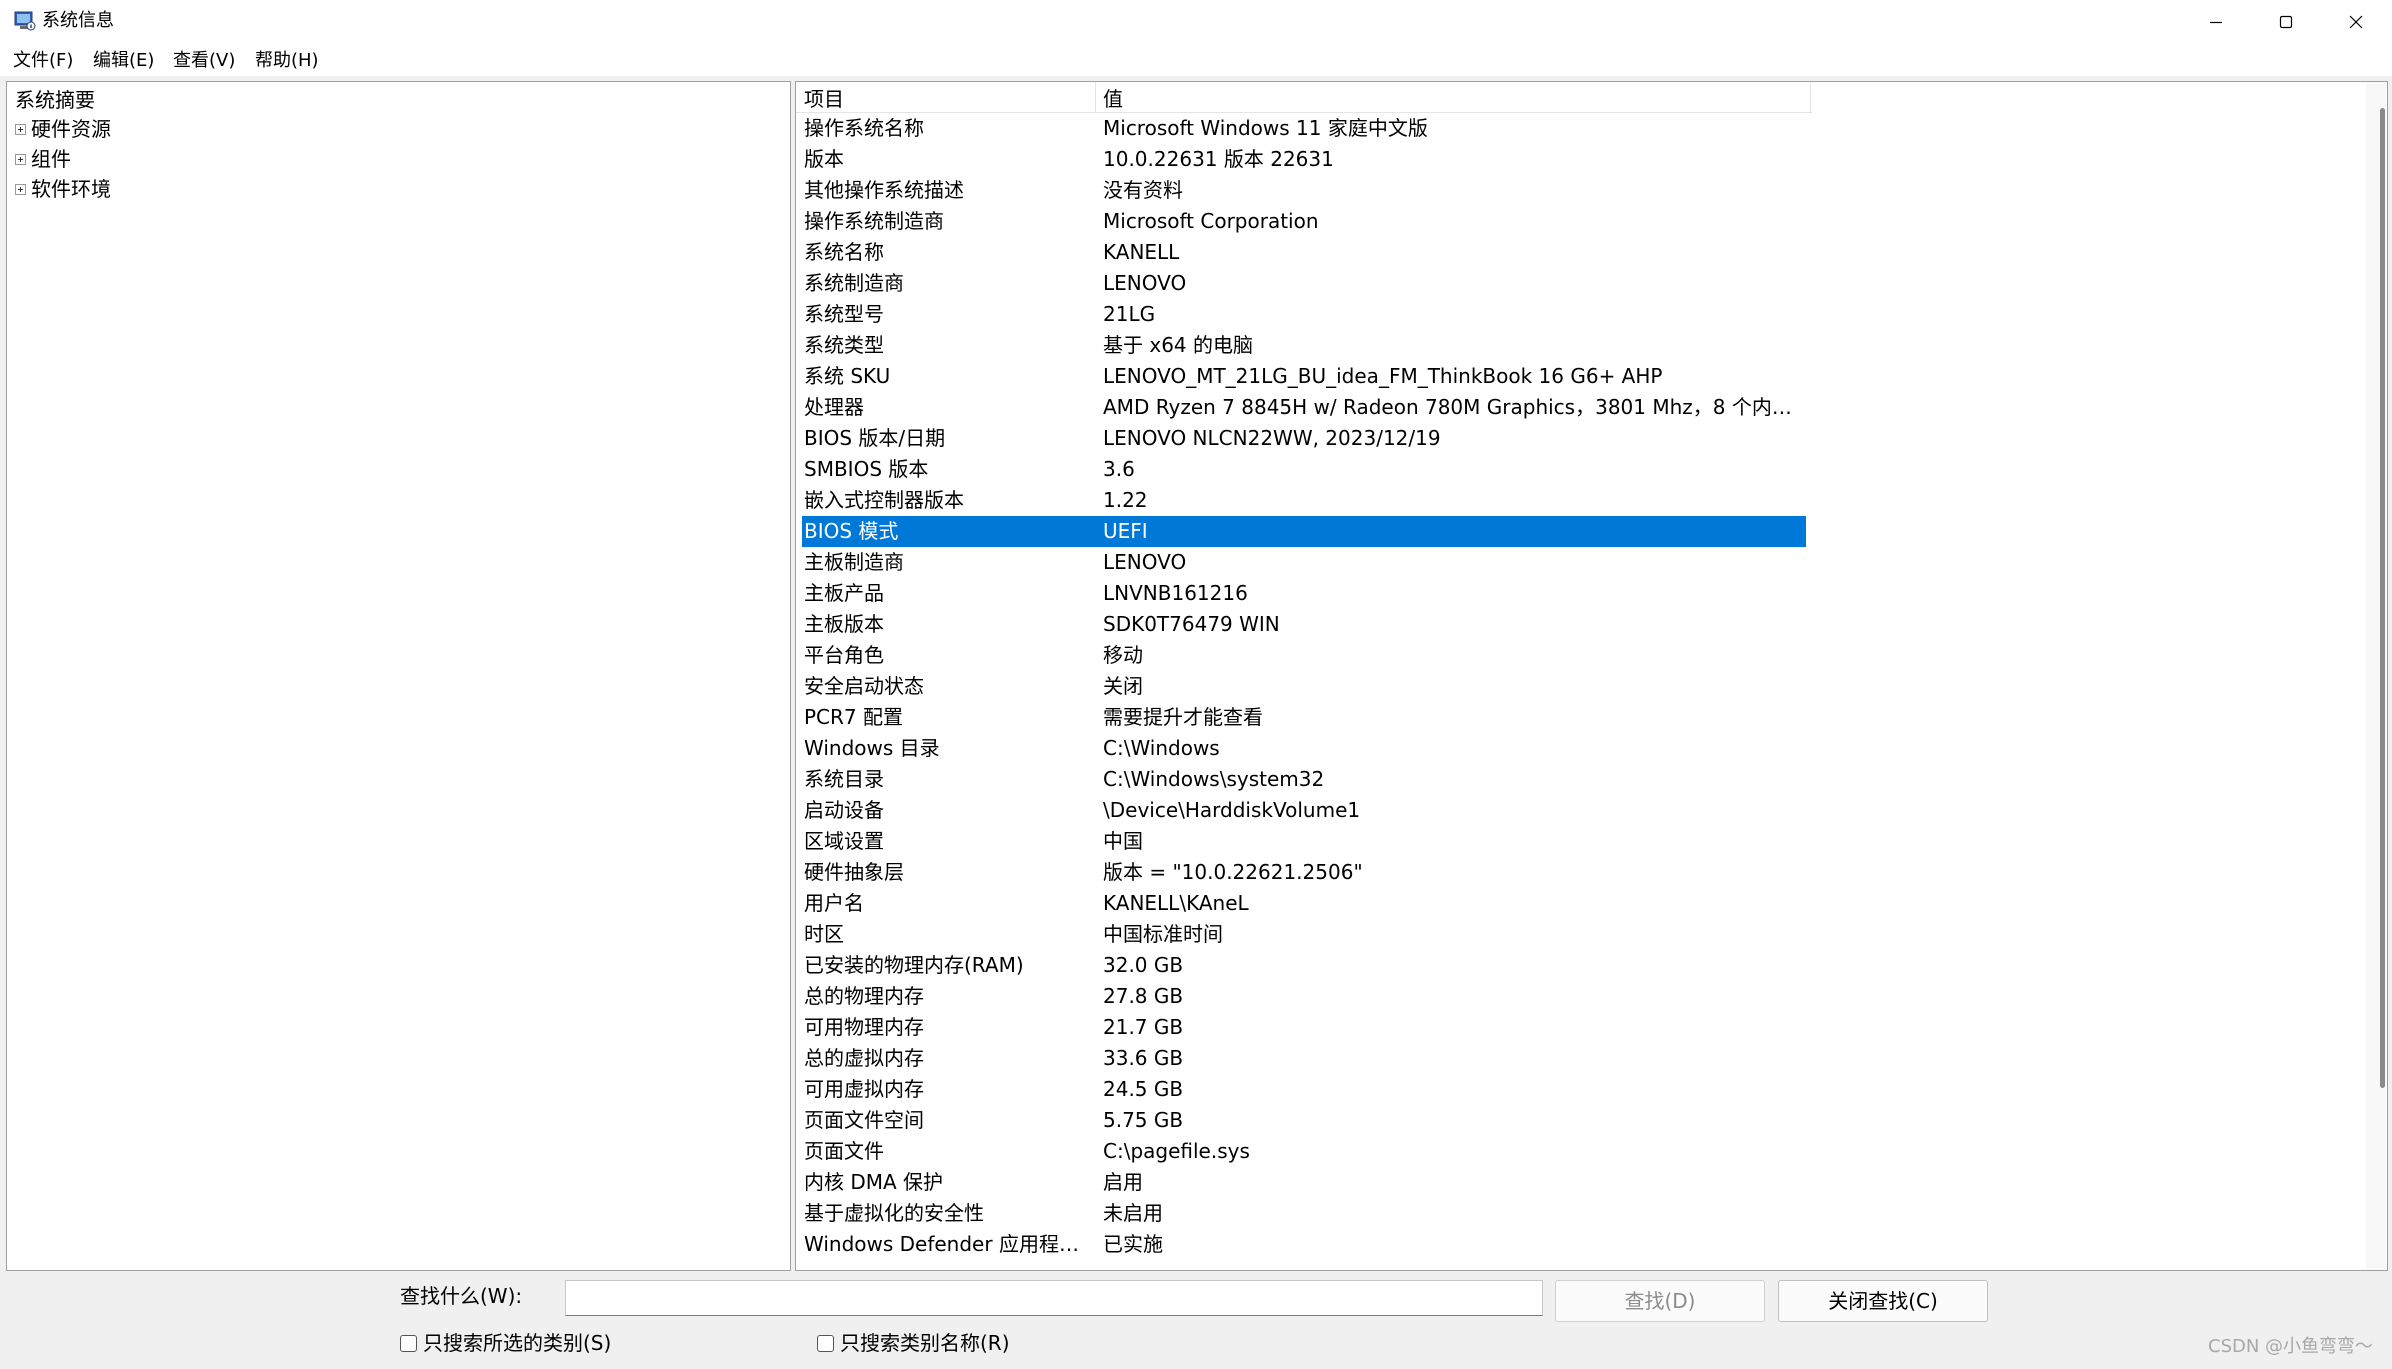 The height and width of the screenshot is (1369, 2392). I want to click on row-value: C:\Windows\system32, so click(1214, 779).